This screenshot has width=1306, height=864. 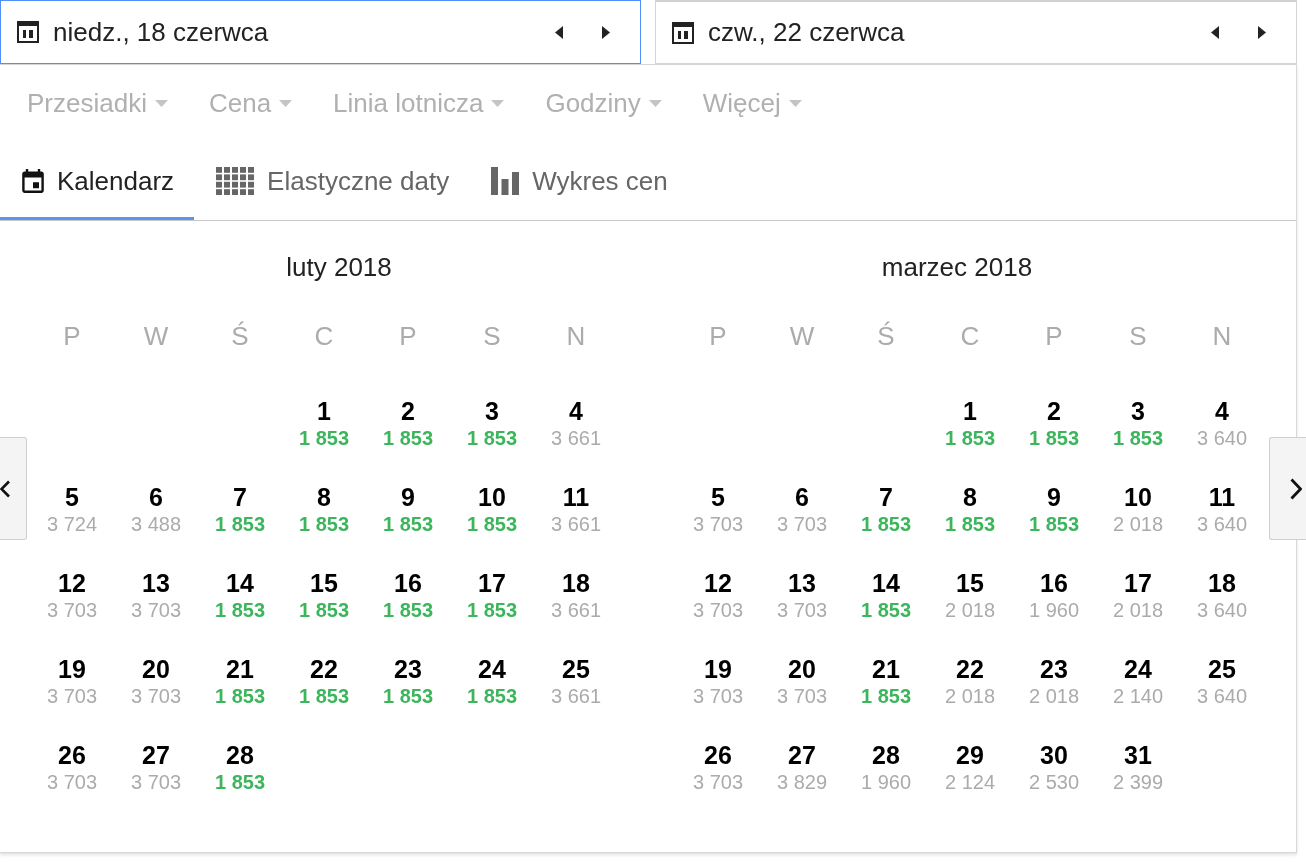 What do you see at coordinates (235, 181) in the screenshot?
I see `grid-icon` at bounding box center [235, 181].